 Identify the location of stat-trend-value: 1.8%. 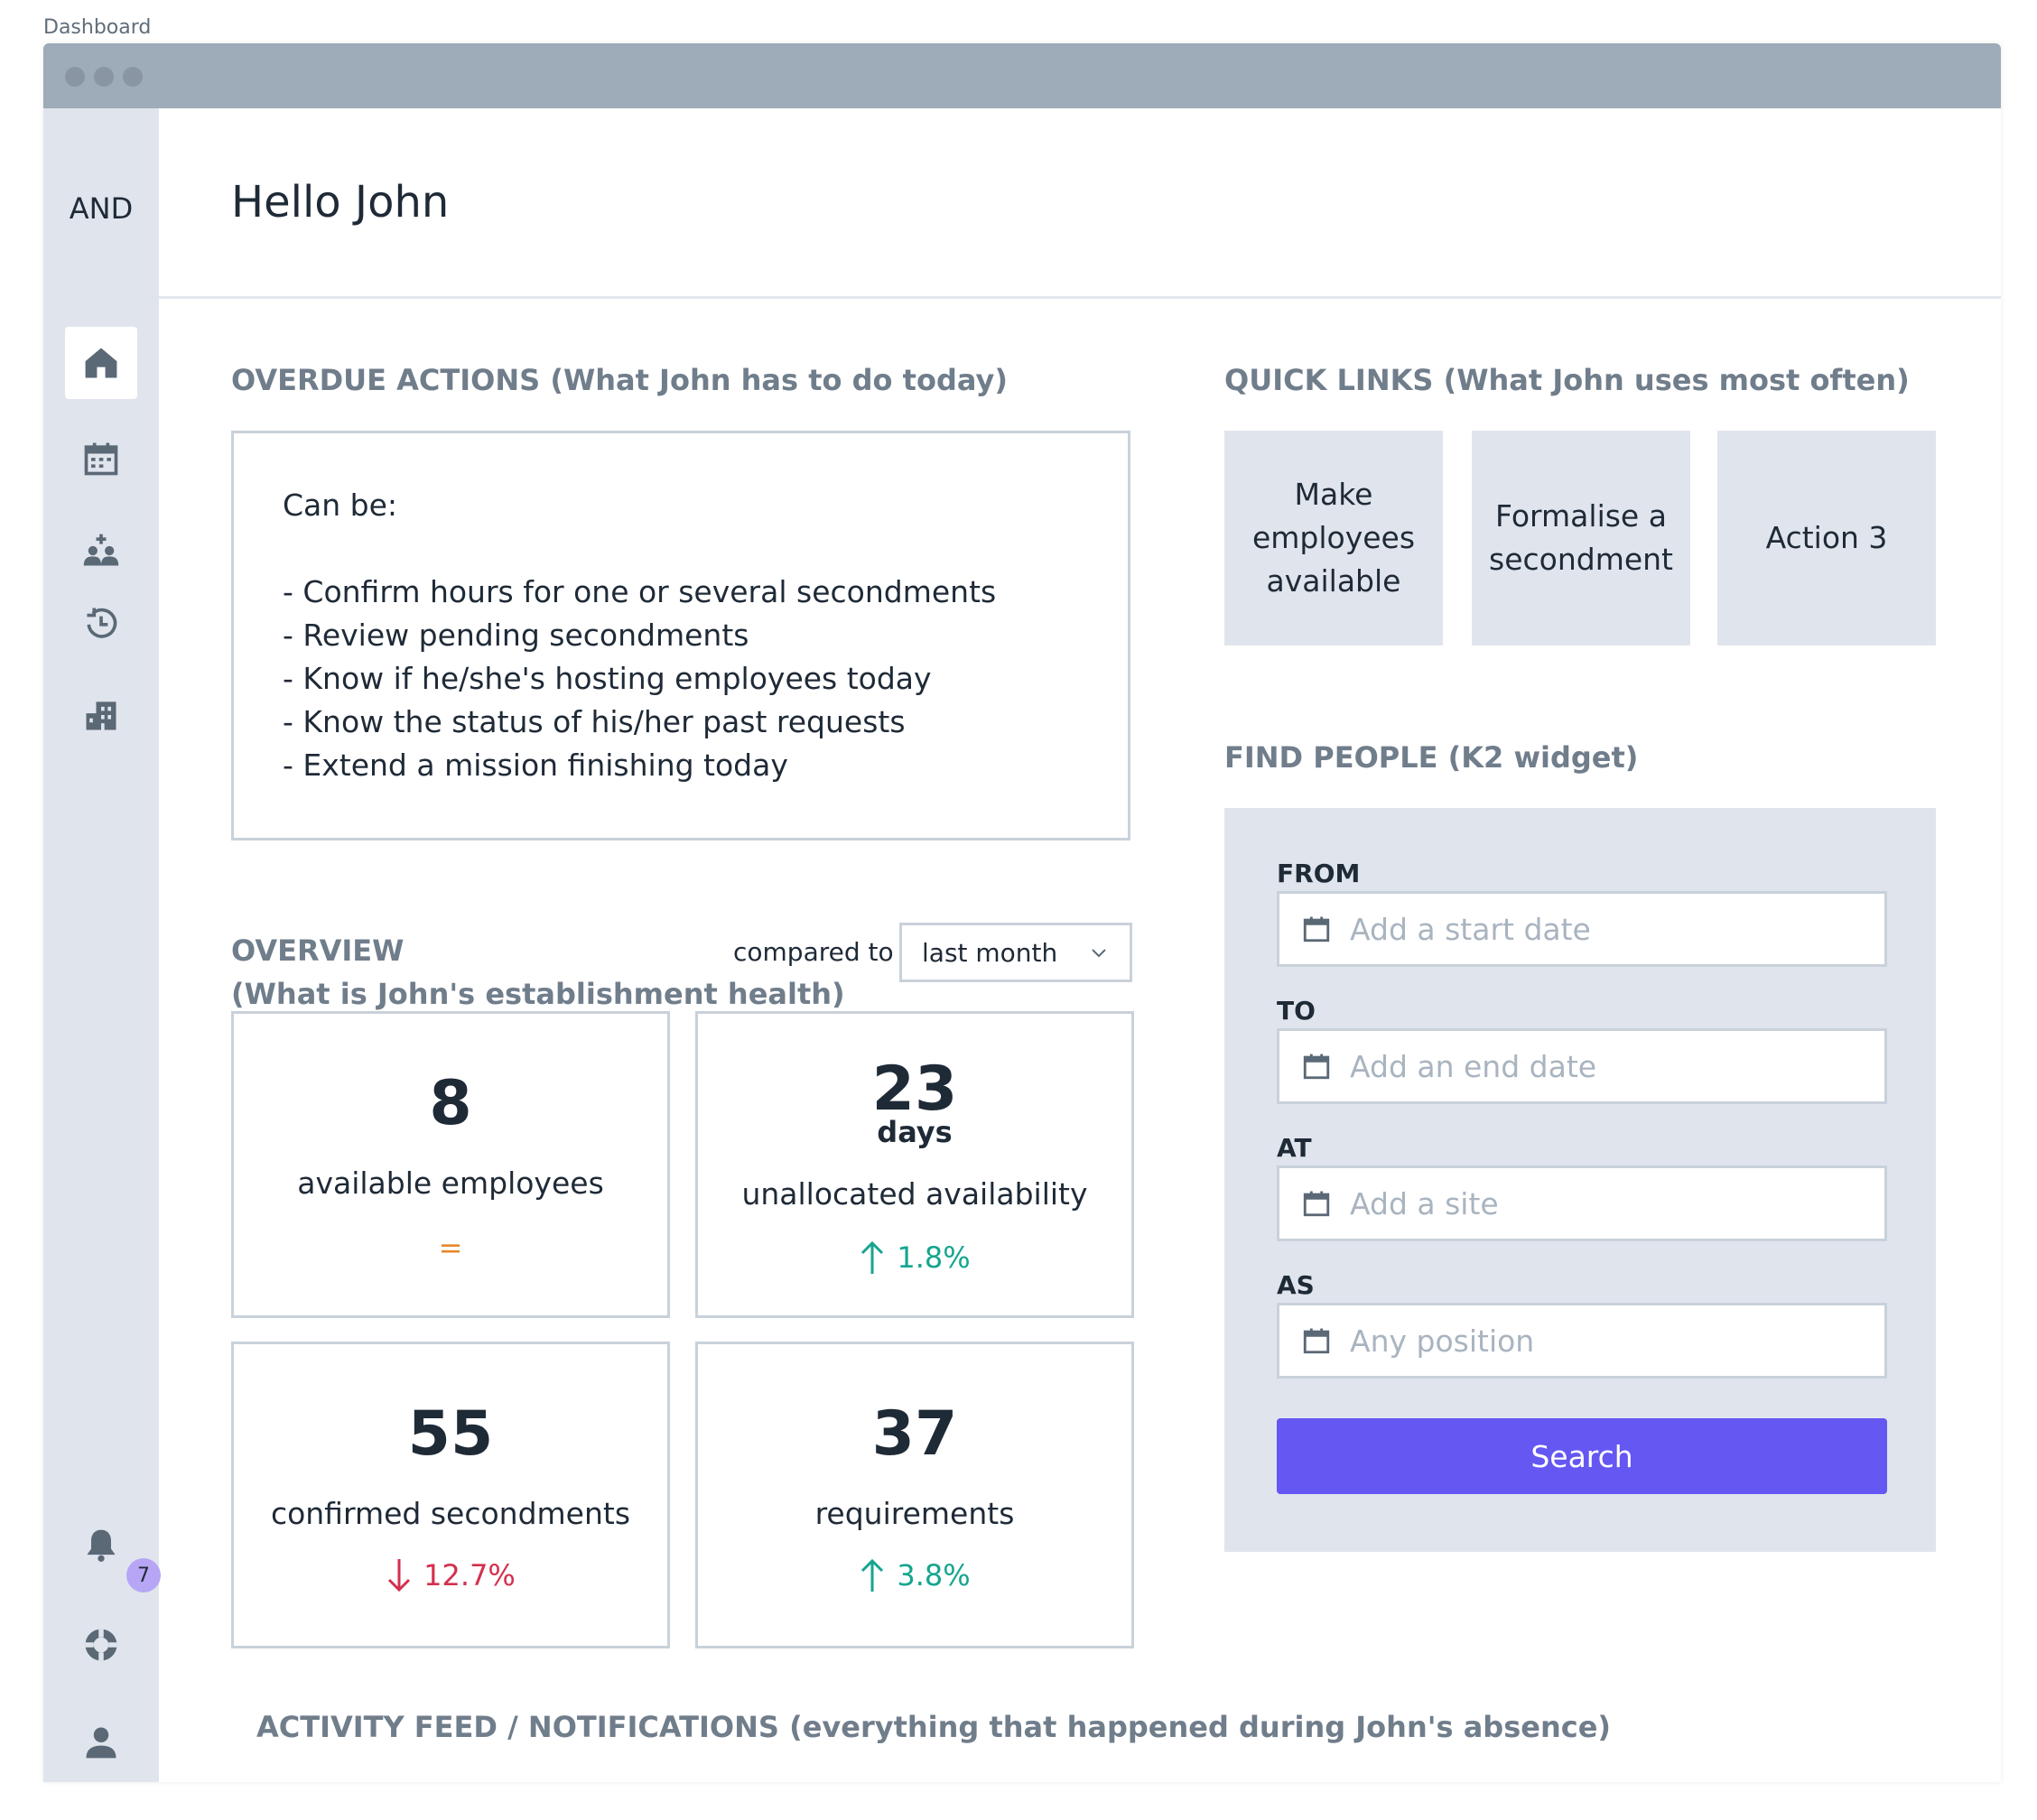
(934, 1257).